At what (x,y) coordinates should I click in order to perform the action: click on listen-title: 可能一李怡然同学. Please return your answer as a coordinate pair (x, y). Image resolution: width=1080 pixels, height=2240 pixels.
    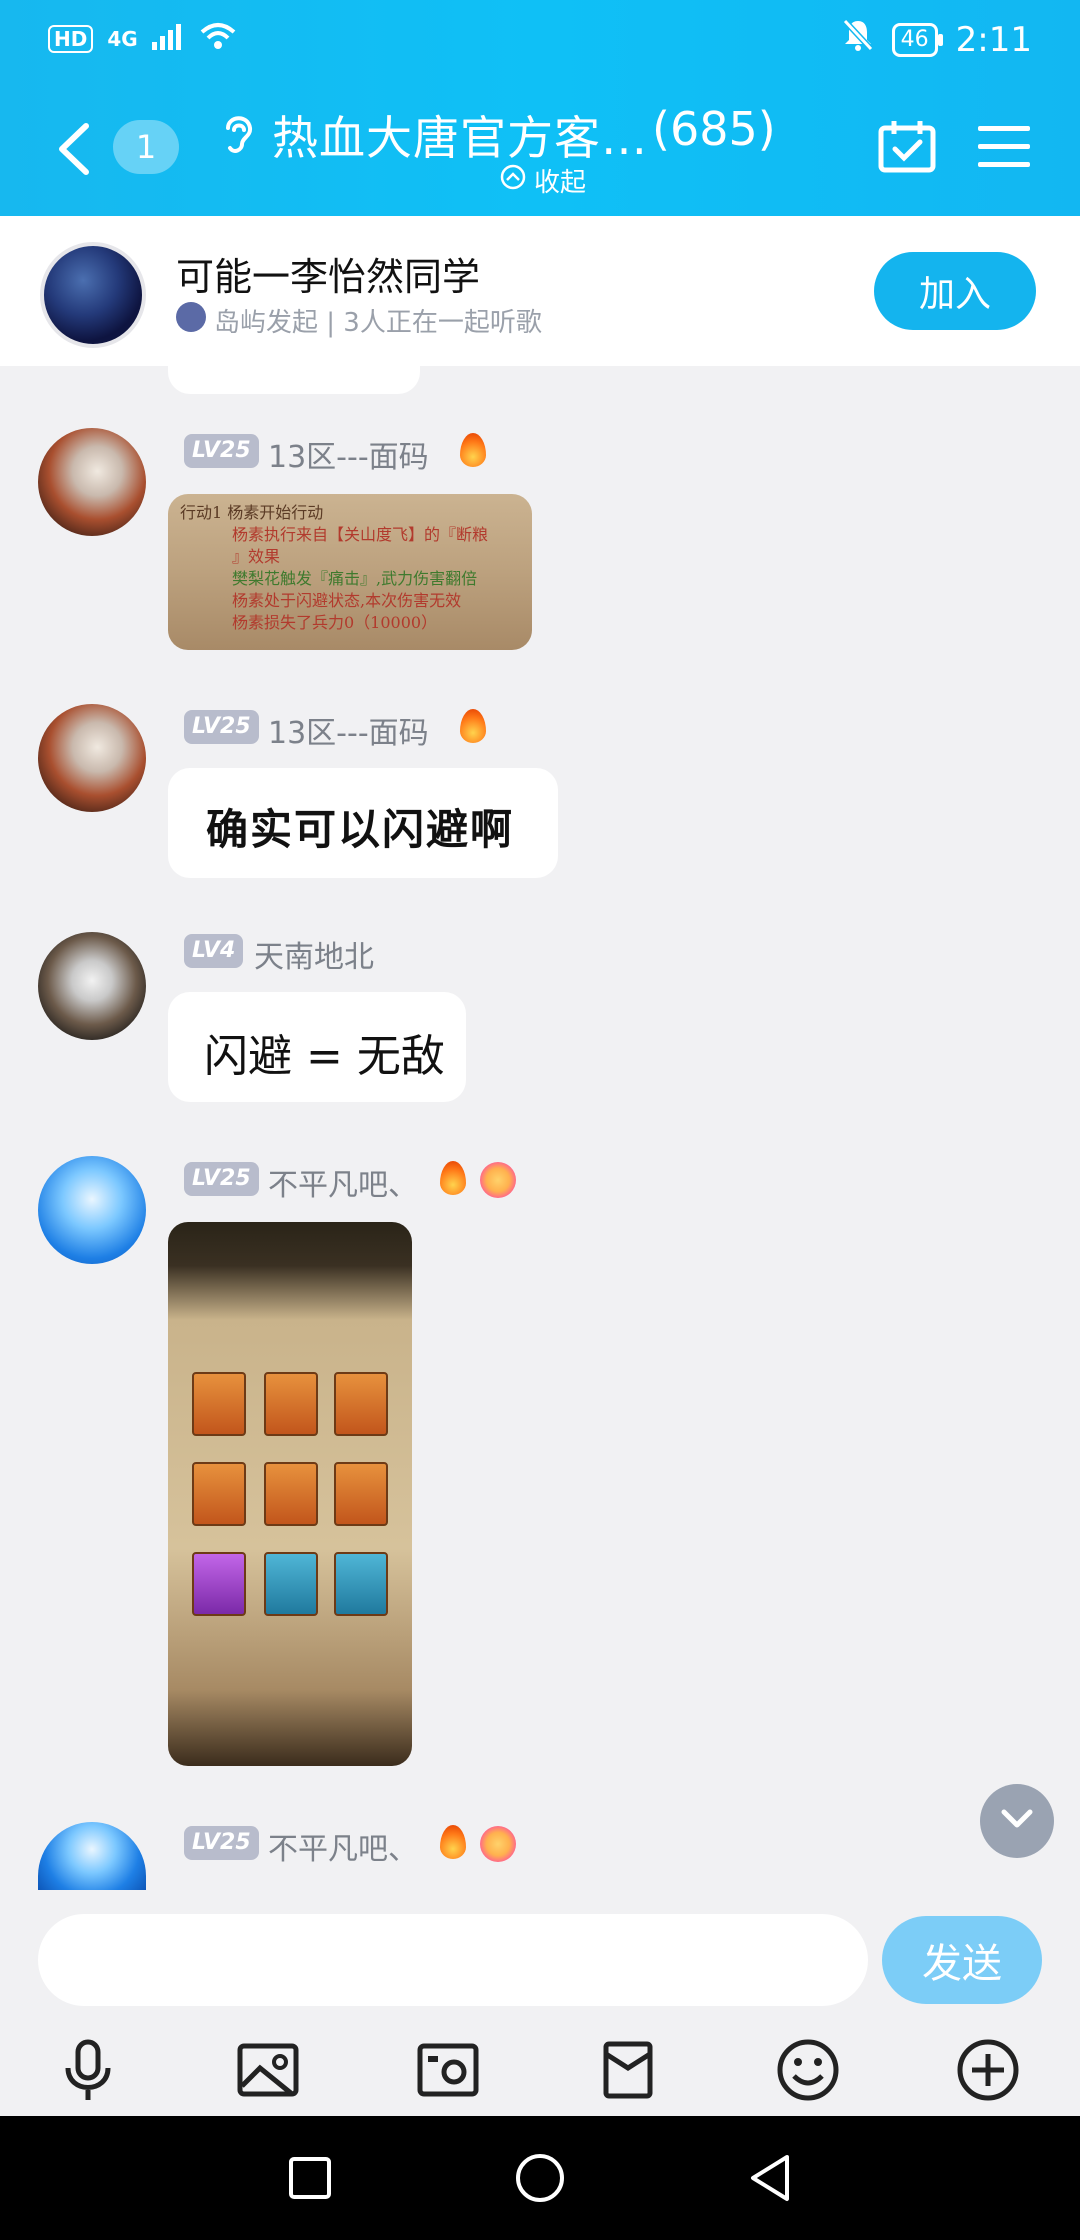
    Looking at the image, I should click on (328, 277).